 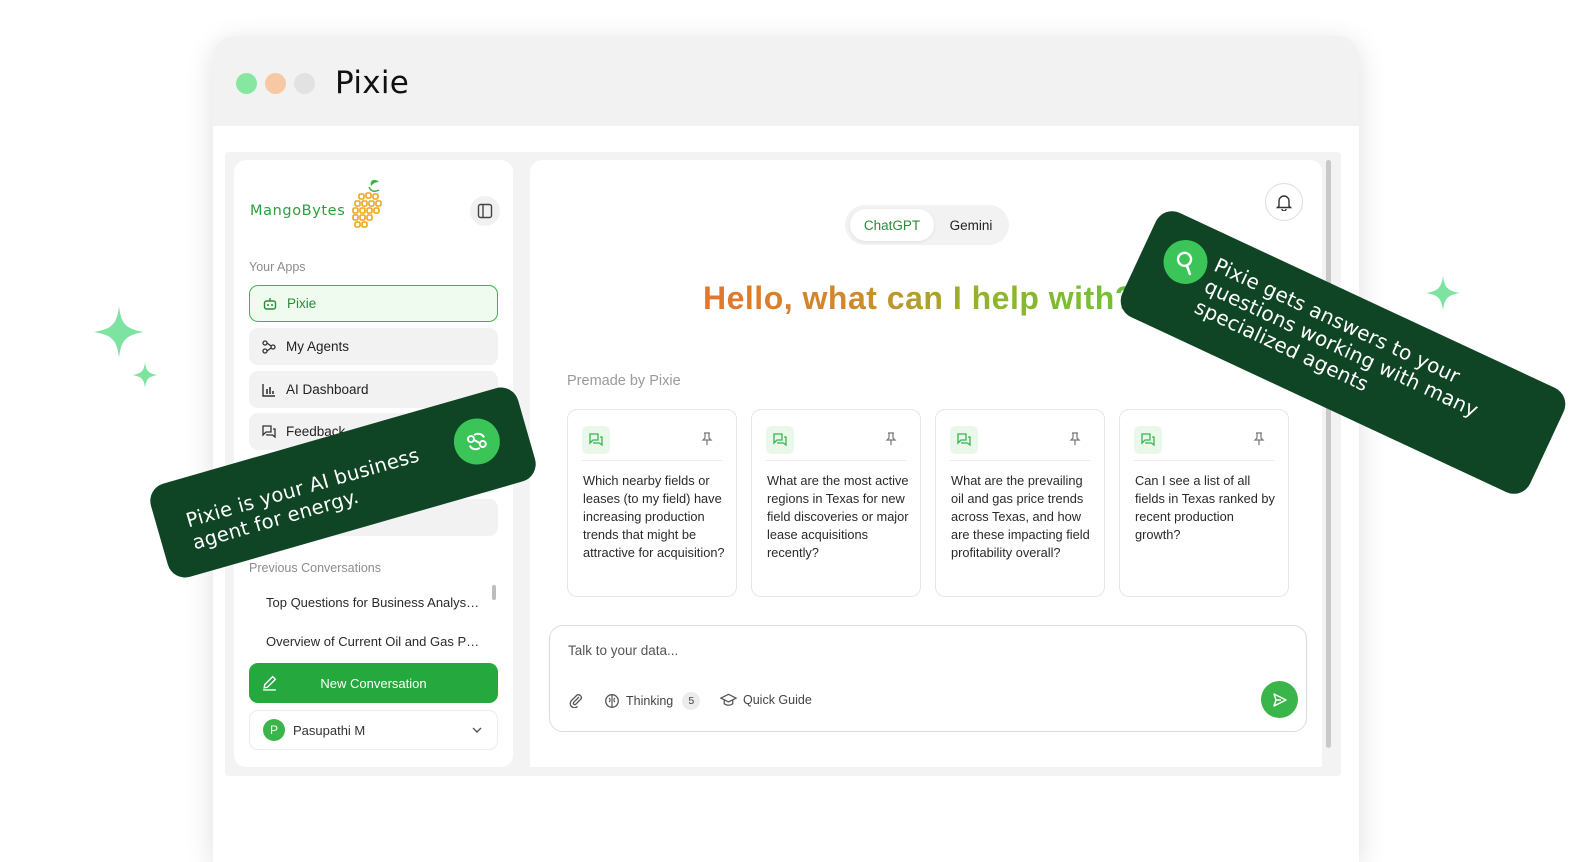 What do you see at coordinates (373, 730) in the screenshot?
I see `user-menu: P Pasupathi M` at bounding box center [373, 730].